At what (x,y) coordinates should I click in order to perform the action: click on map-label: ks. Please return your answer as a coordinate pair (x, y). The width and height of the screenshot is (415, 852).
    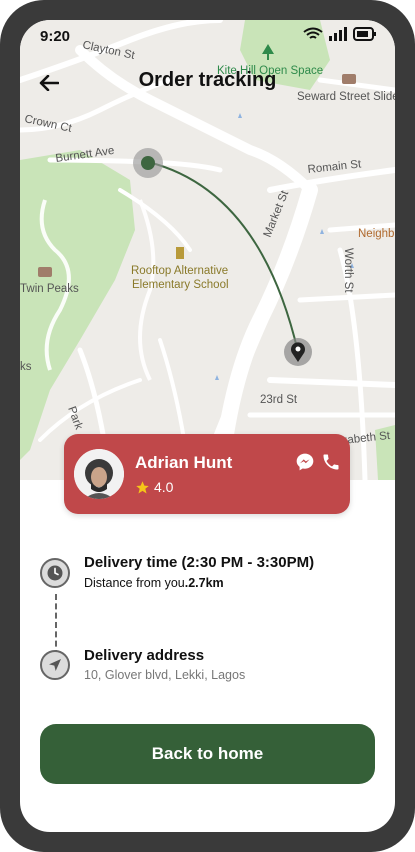
    Looking at the image, I should click on (26, 367).